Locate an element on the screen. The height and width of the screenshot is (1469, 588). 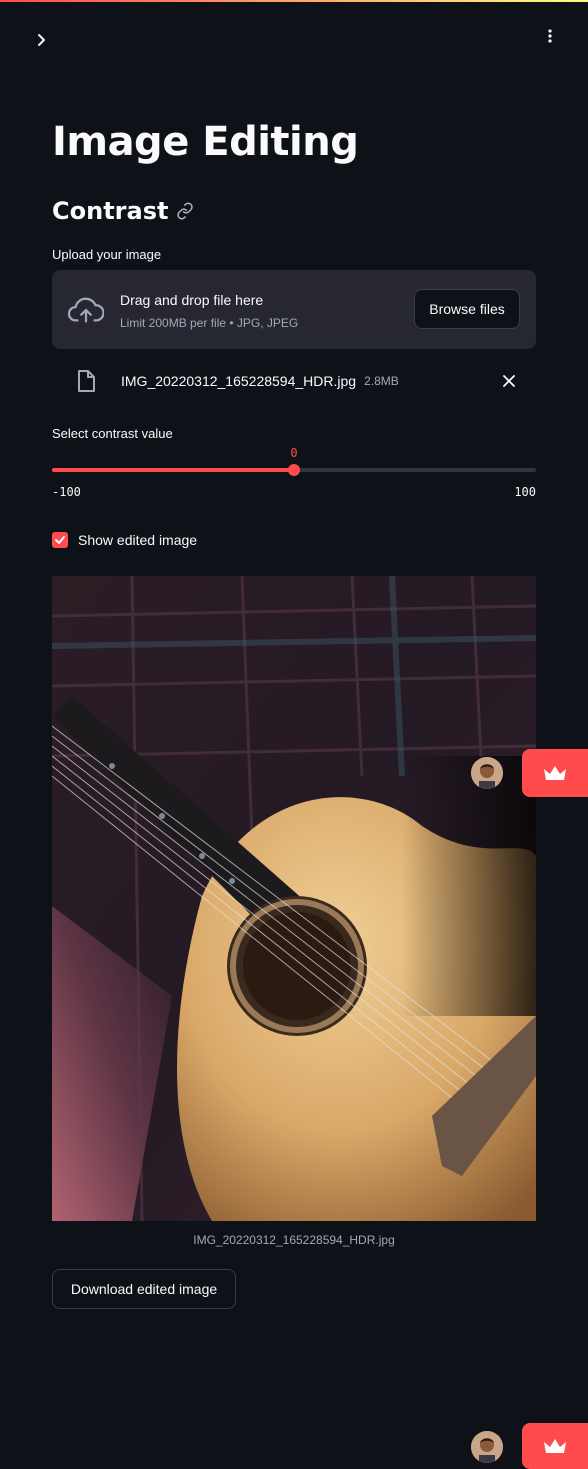
sidebar-toggle-button is located at coordinates (42, 40).